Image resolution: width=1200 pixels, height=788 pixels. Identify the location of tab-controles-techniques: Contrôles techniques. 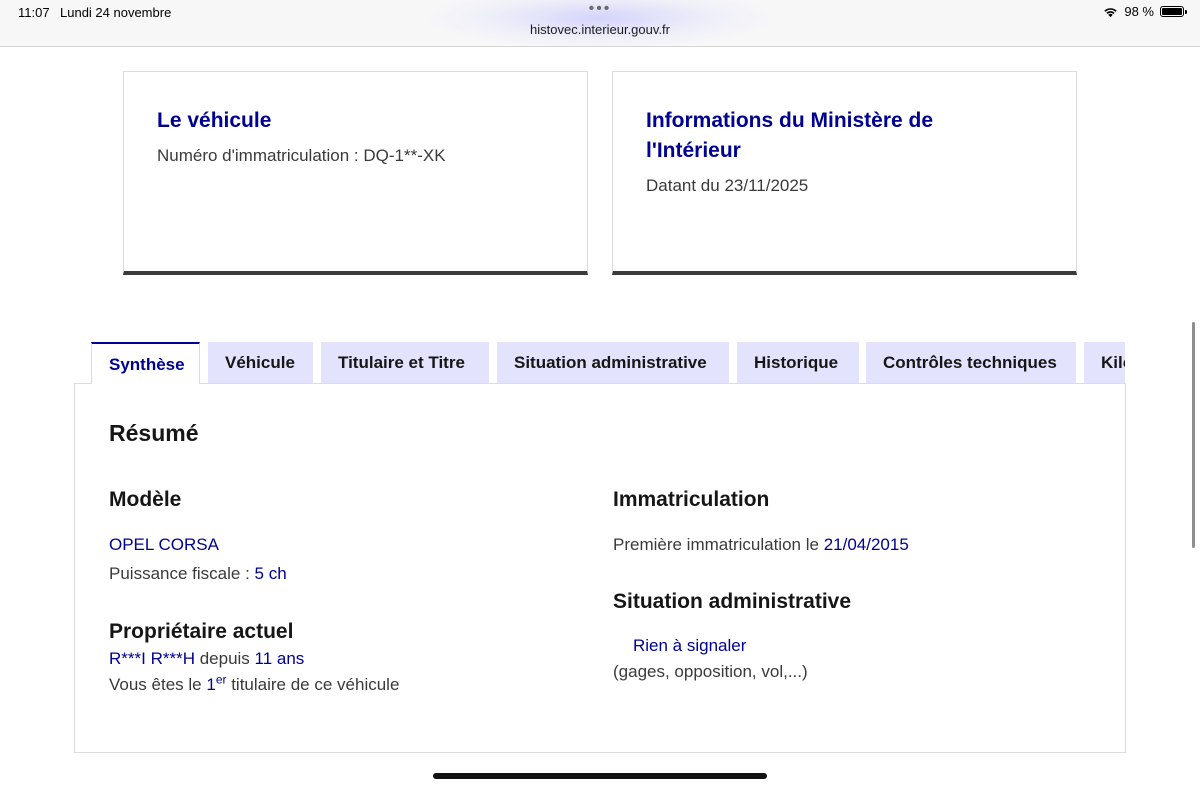
(971, 363).